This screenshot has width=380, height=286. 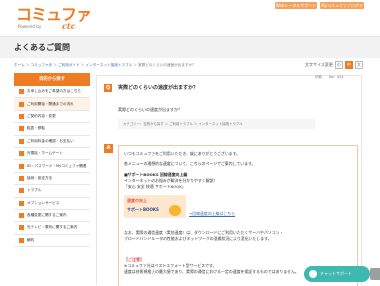 I want to click on sidebar-item-changes: 各種変更に関するご案内, so click(x=52, y=216).